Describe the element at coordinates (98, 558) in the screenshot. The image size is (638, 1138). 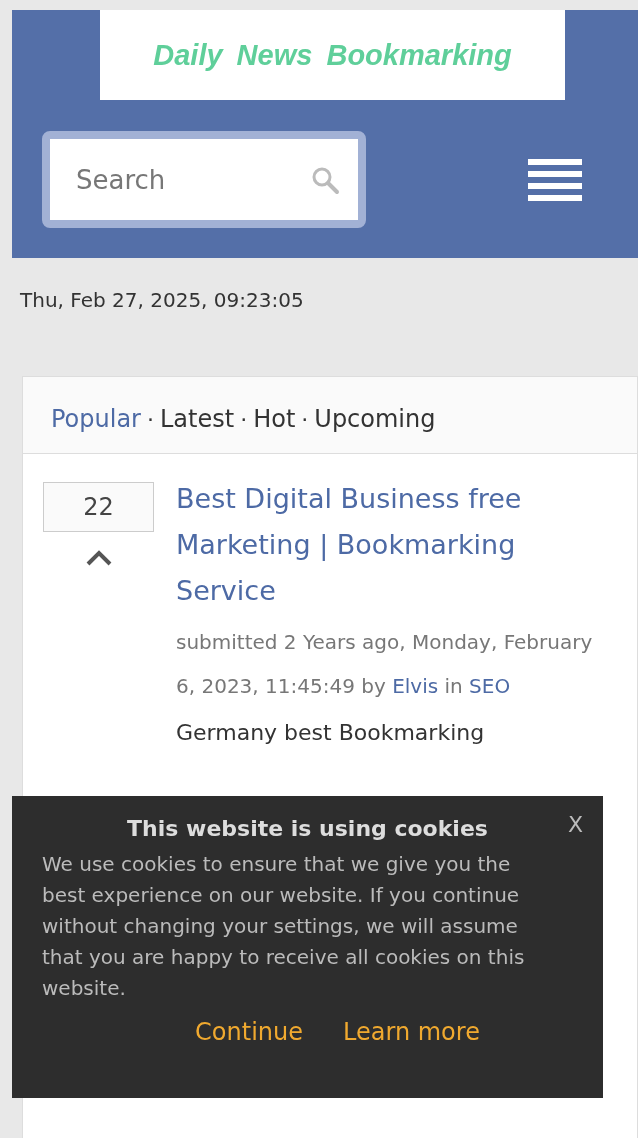
I see `upvote-chevron-icon` at that location.